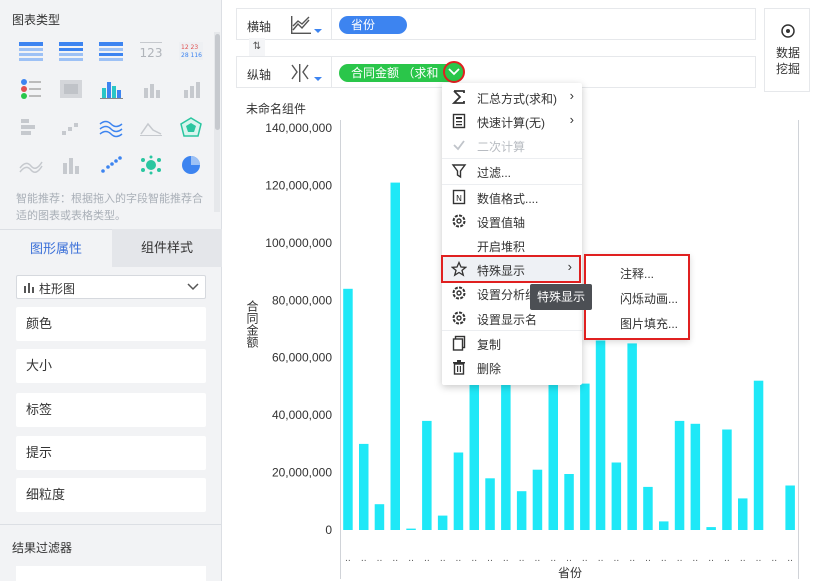 Image resolution: width=818 pixels, height=581 pixels. I want to click on y-axis-line, so click(340, 349).